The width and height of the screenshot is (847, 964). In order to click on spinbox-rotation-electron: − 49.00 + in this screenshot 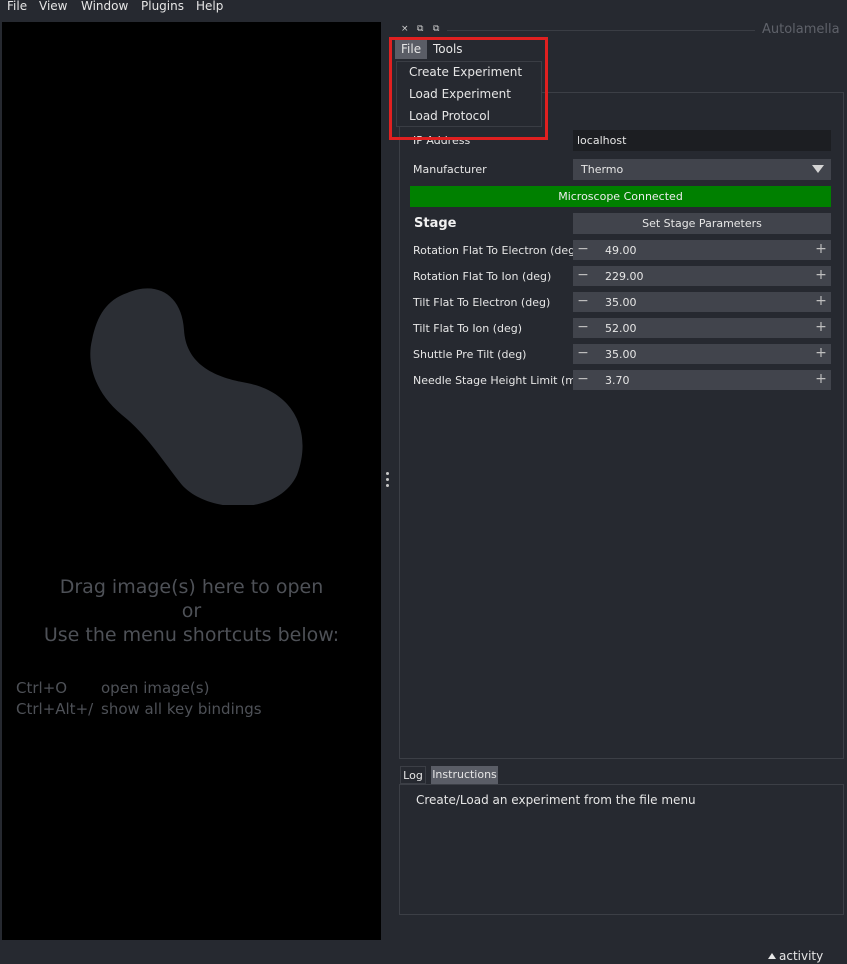, I will do `click(702, 250)`.